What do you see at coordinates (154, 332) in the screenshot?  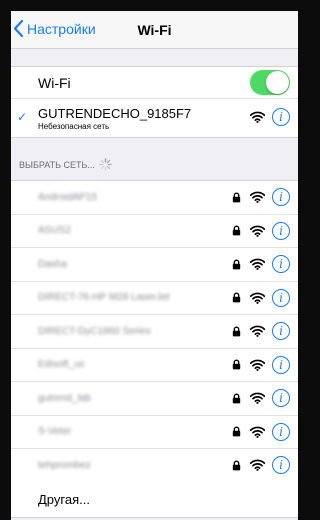 I see `network-row: DIRECT-DyC1860 Series i` at bounding box center [154, 332].